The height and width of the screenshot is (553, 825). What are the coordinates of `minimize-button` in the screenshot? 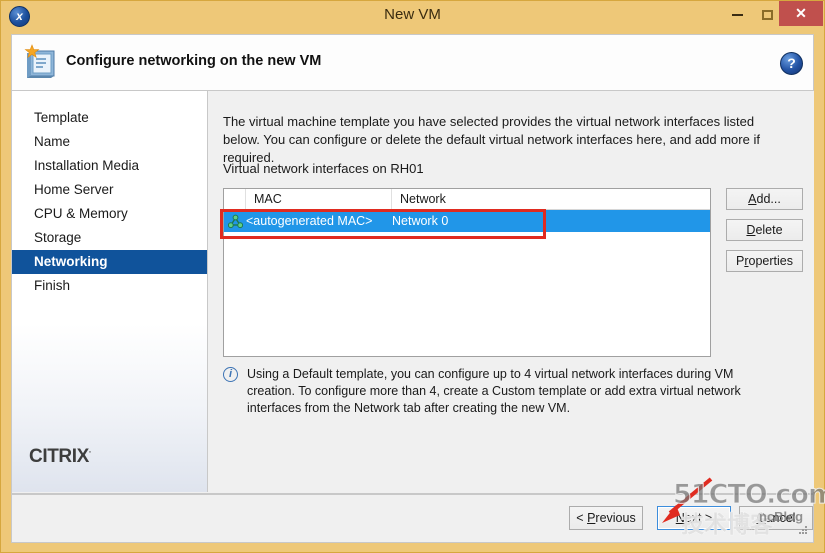 It's located at (737, 13).